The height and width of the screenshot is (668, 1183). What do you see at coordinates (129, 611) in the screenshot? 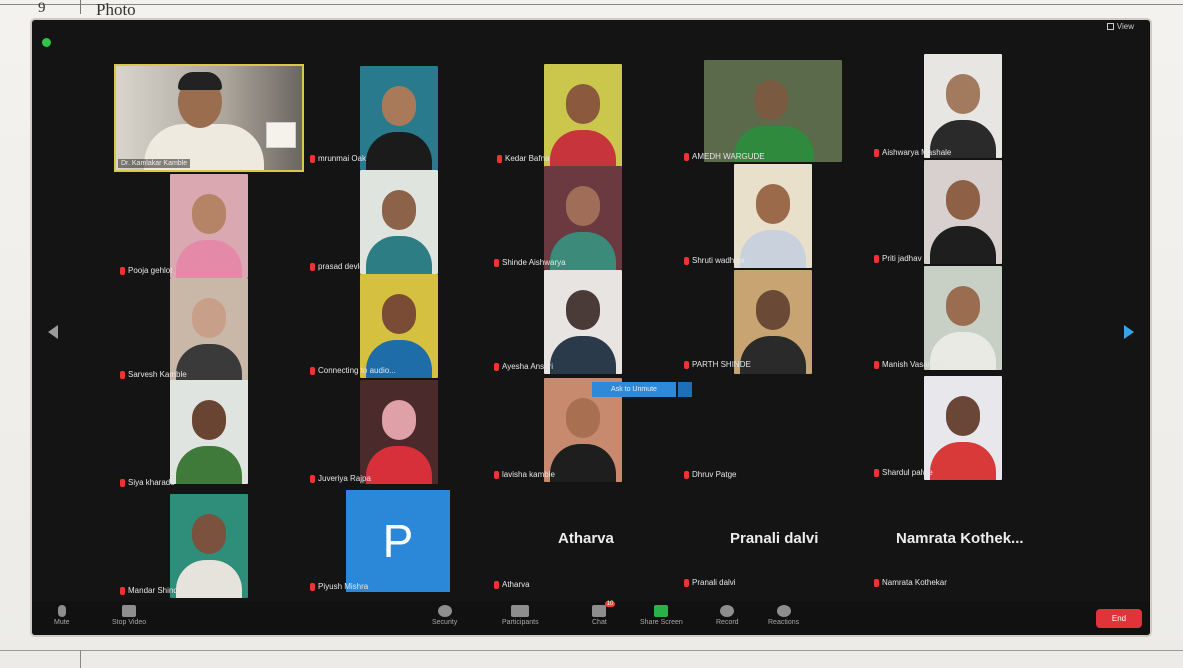
I see `video-camera-icon` at bounding box center [129, 611].